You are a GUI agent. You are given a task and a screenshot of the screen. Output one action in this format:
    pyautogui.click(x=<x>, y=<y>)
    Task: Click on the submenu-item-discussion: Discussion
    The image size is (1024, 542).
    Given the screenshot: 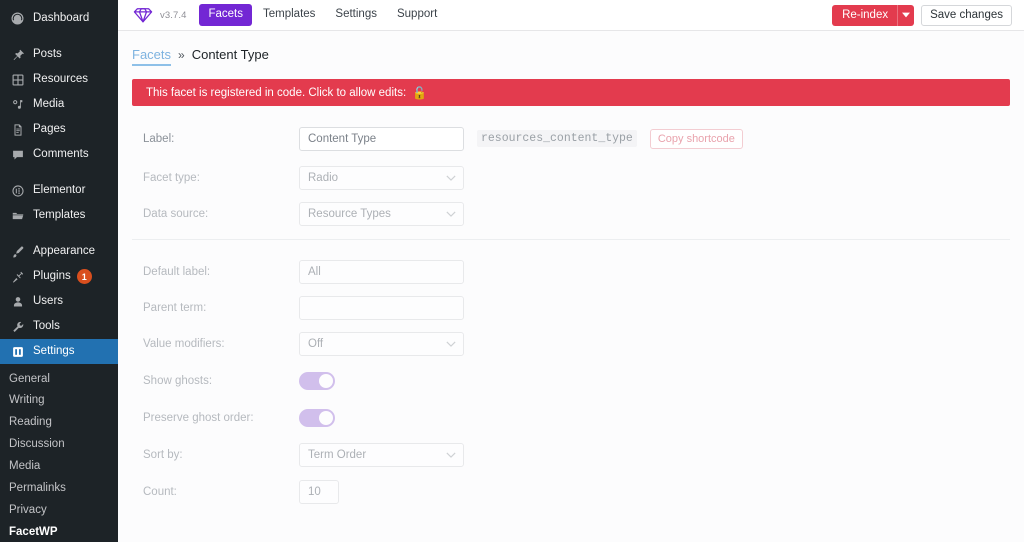 What is the action you would take?
    pyautogui.click(x=59, y=445)
    